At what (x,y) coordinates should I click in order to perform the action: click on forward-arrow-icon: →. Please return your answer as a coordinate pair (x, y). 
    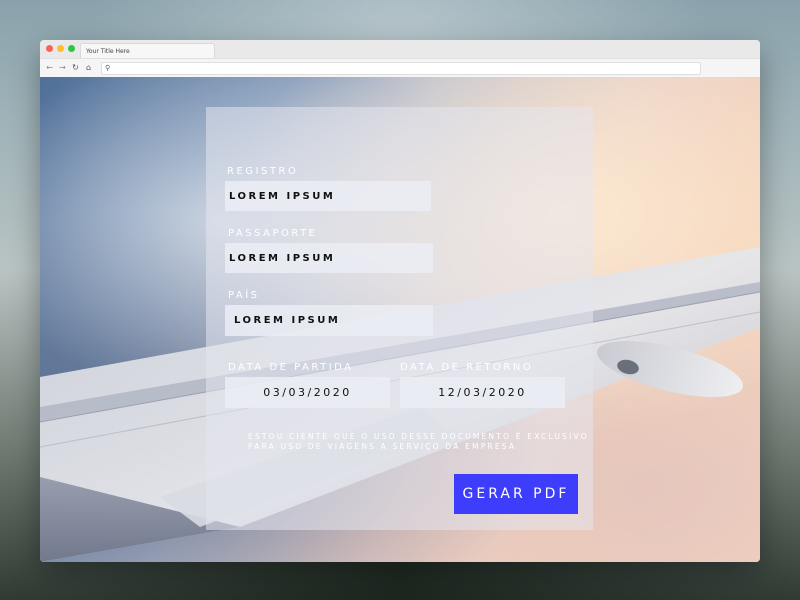
    Looking at the image, I should click on (62, 68).